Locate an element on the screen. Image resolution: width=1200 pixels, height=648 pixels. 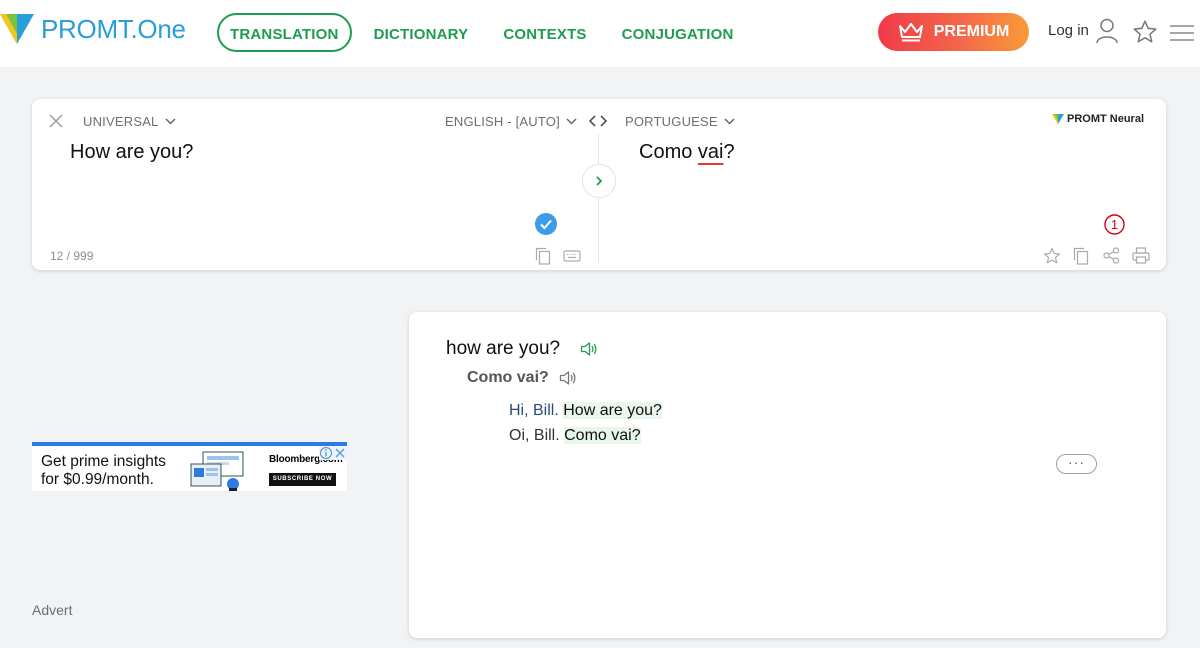
notification-count: 1 is located at coordinates (1114, 224).